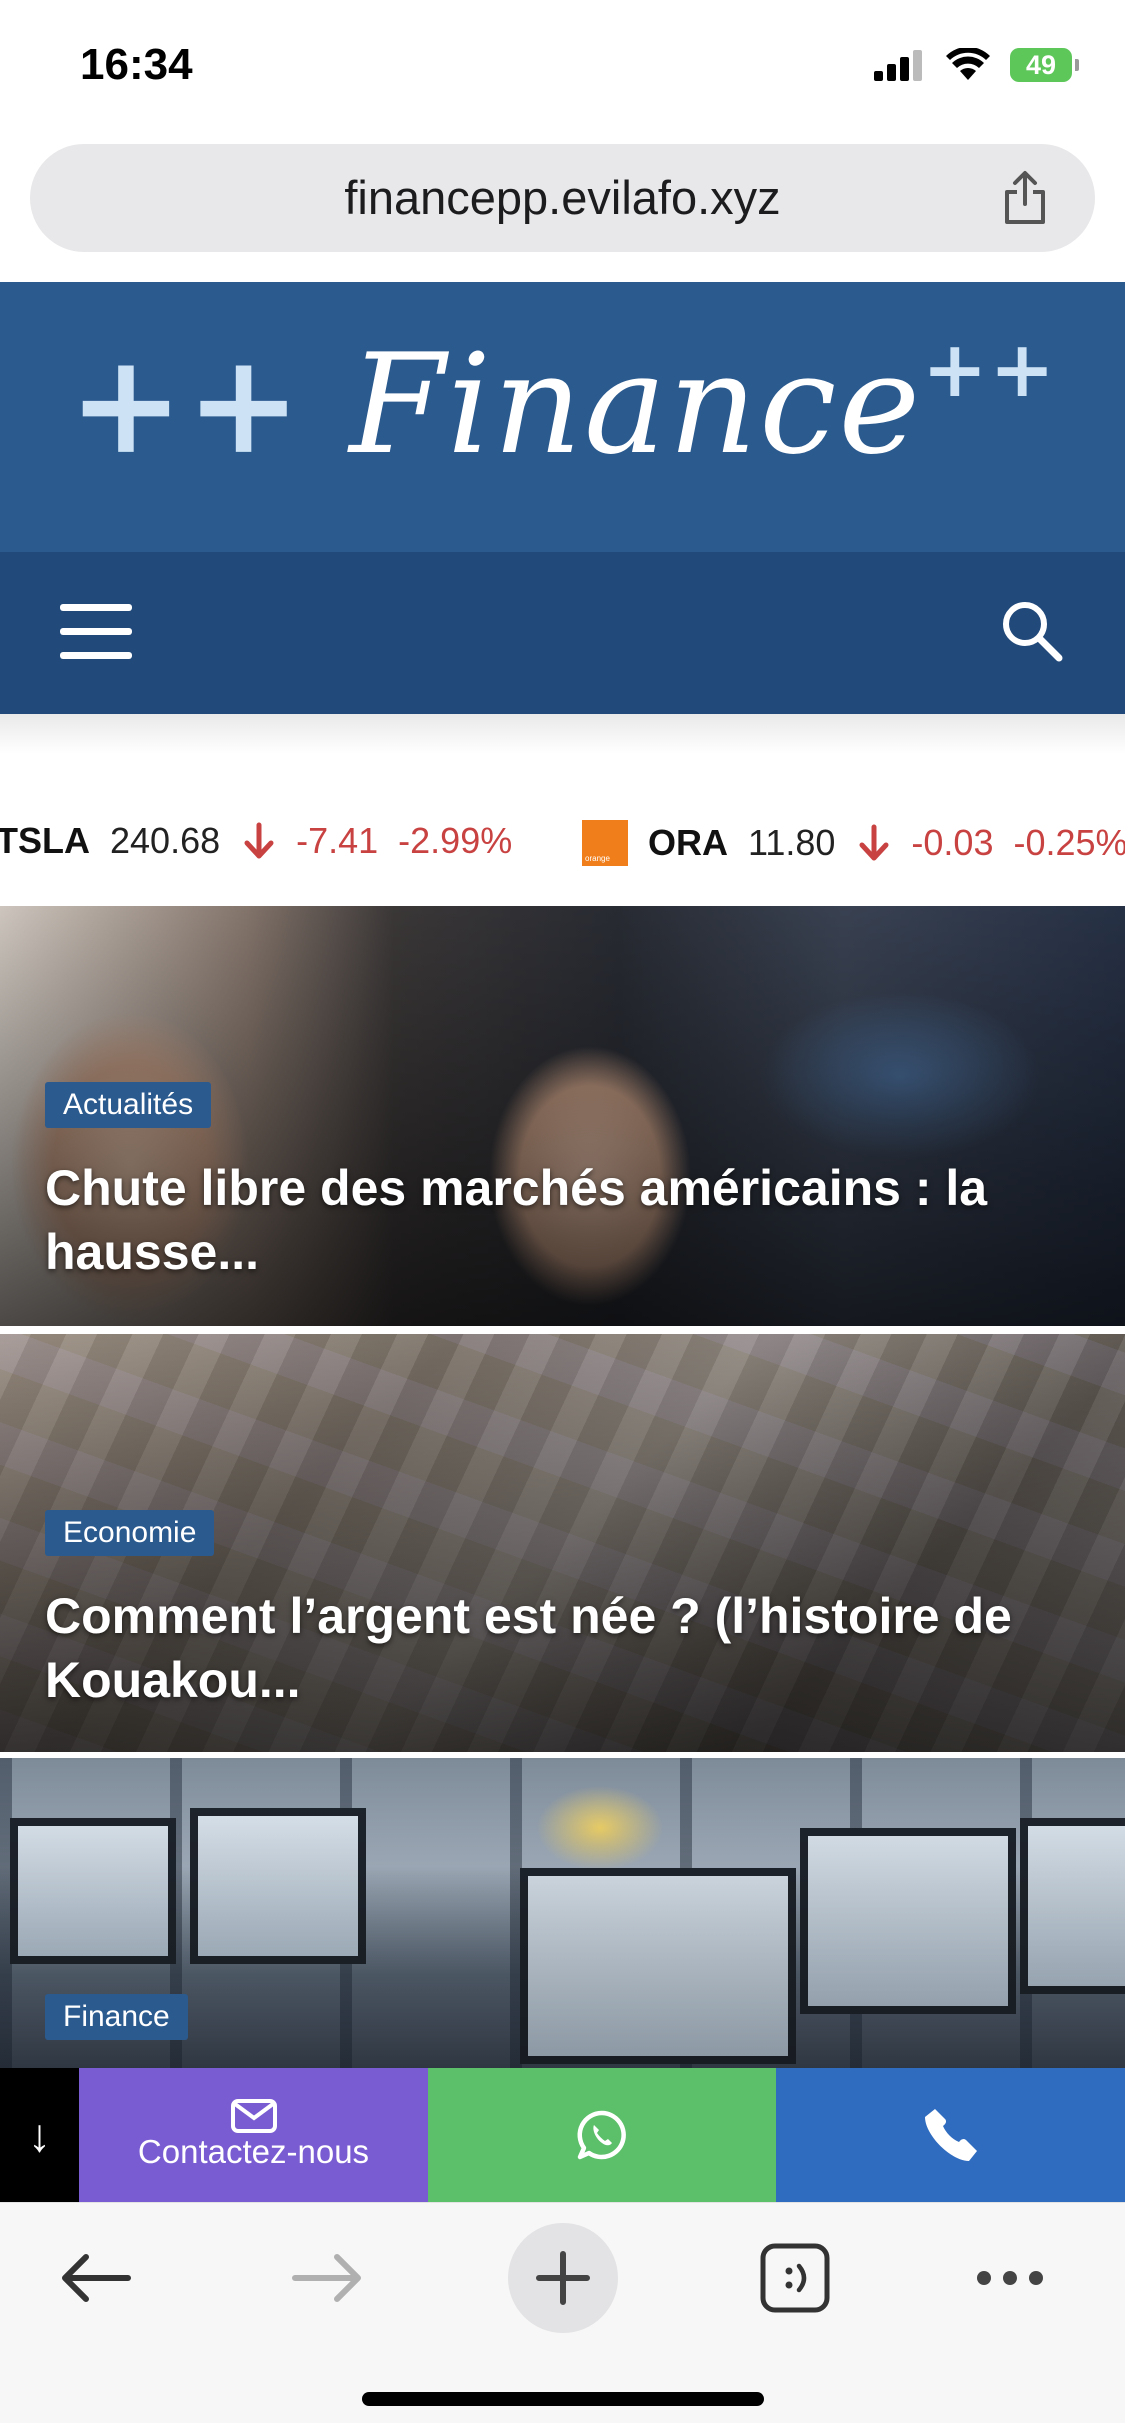  Describe the element at coordinates (688, 842) in the screenshot. I see `ticker-symbol: ORA` at that location.